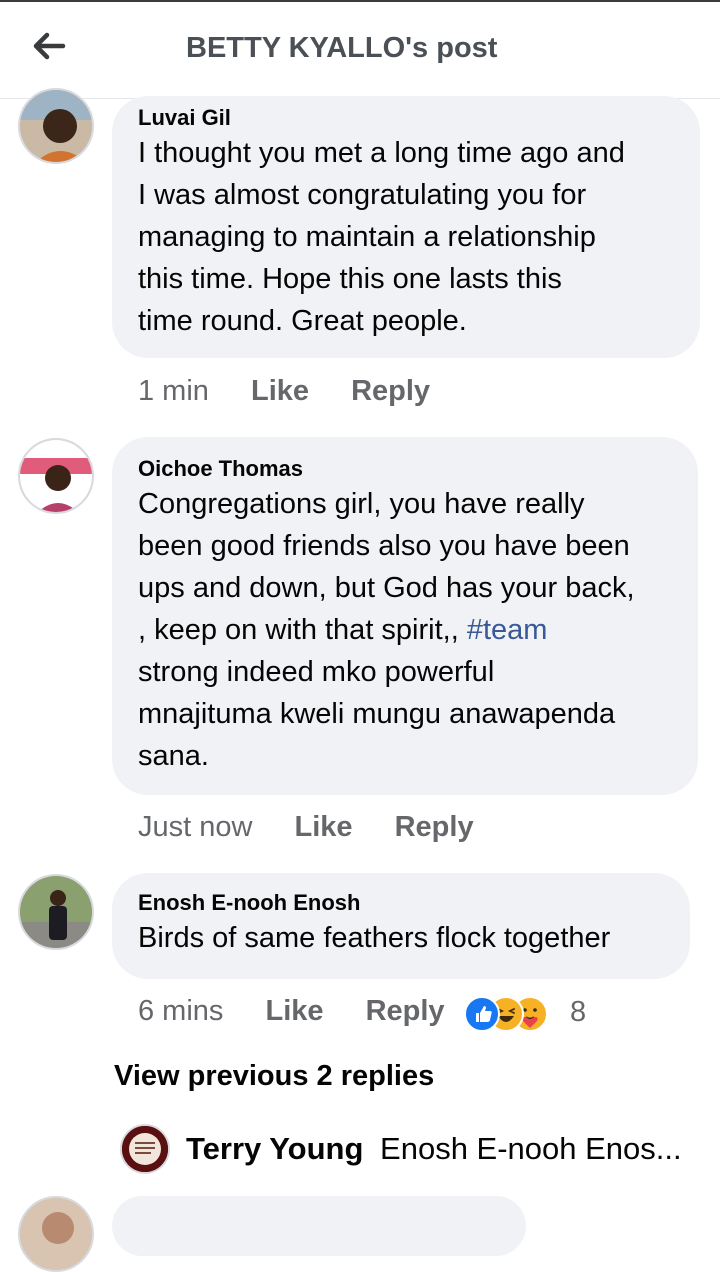  I want to click on comment-author: Oichoe Thomas, so click(405, 469).